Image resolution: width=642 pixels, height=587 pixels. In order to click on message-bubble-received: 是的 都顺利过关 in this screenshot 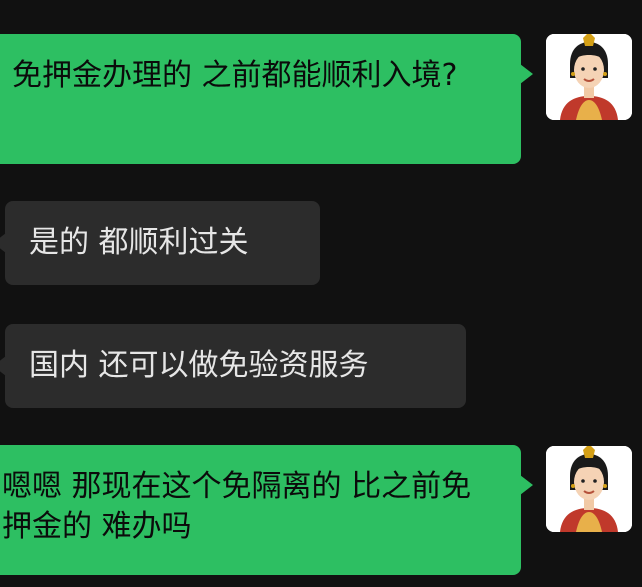, I will do `click(160, 243)`.